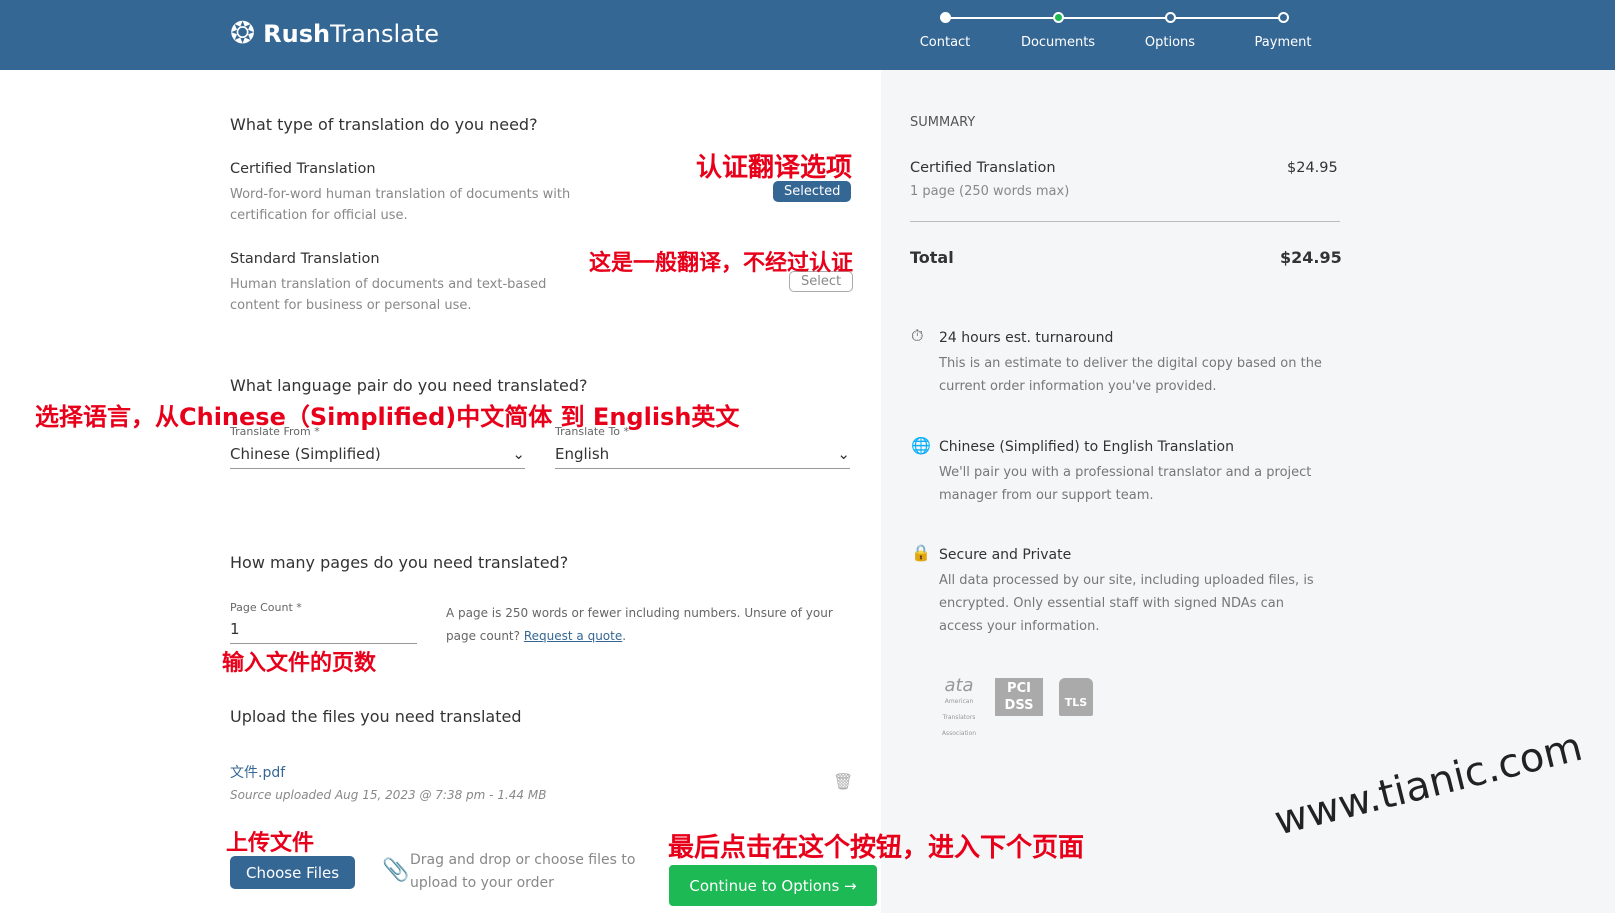 This screenshot has height=913, width=1615. Describe the element at coordinates (396, 870) in the screenshot. I see `paperclip-icon: 📎` at that location.